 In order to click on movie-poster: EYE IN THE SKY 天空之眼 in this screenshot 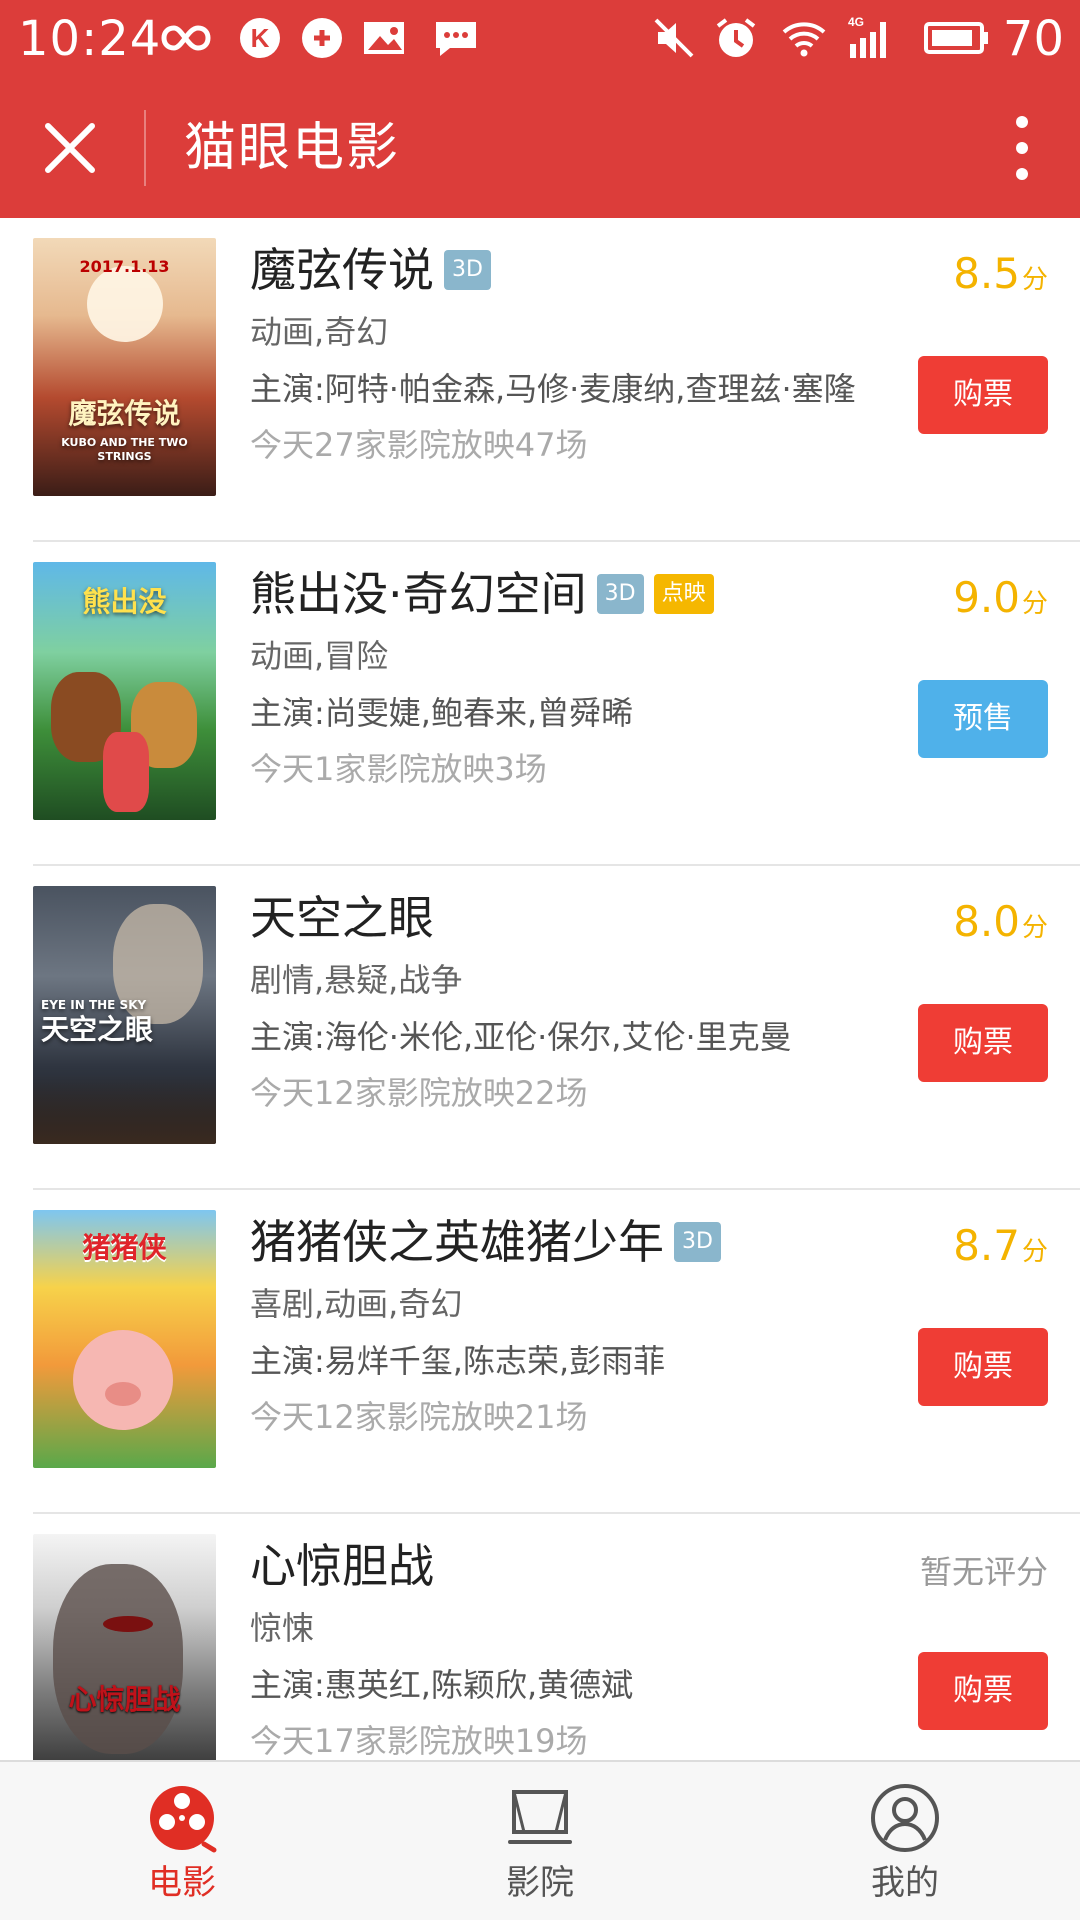, I will do `click(124, 1015)`.